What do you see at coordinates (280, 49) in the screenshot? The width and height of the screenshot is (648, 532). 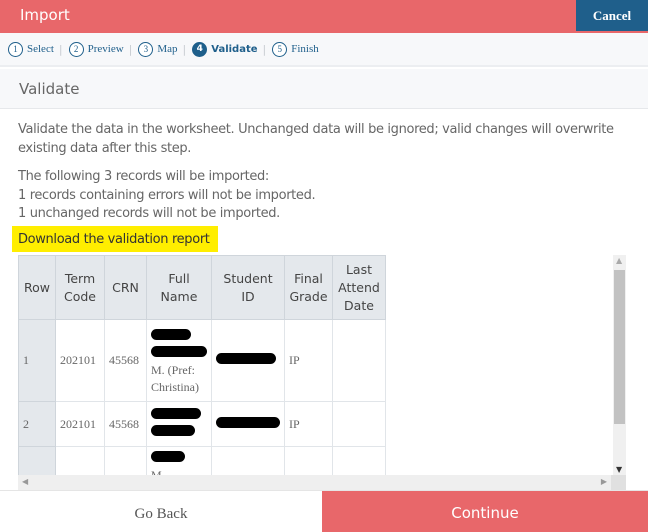 I see `step-number-icon: 5` at bounding box center [280, 49].